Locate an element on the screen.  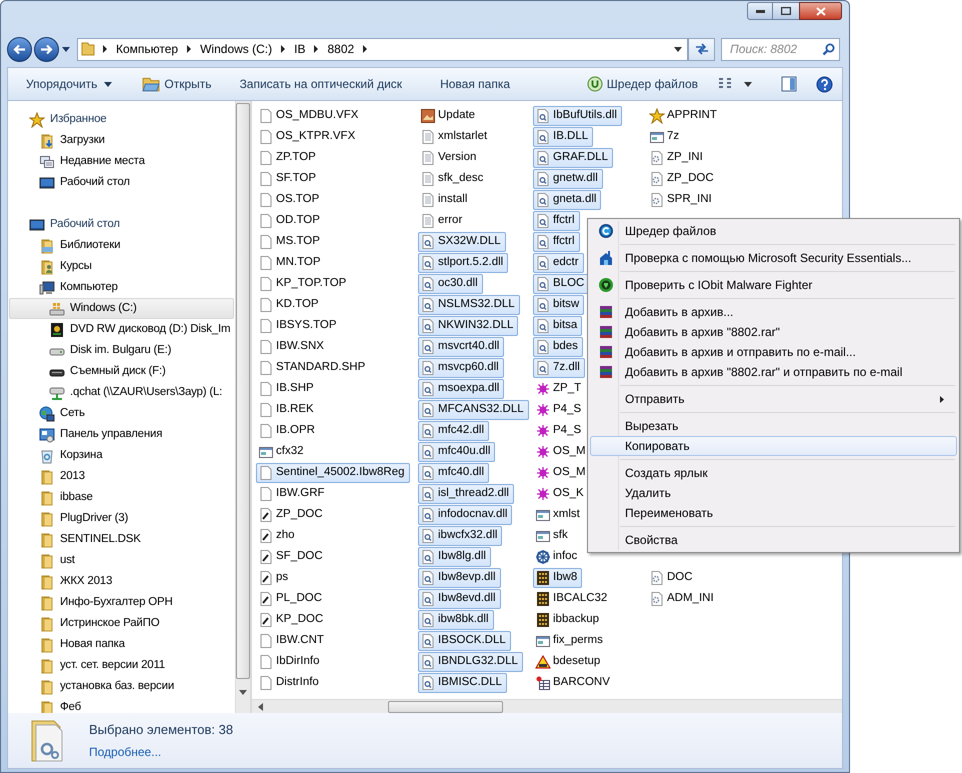
file-item: Ibw8evp.dll is located at coordinates (459, 578).